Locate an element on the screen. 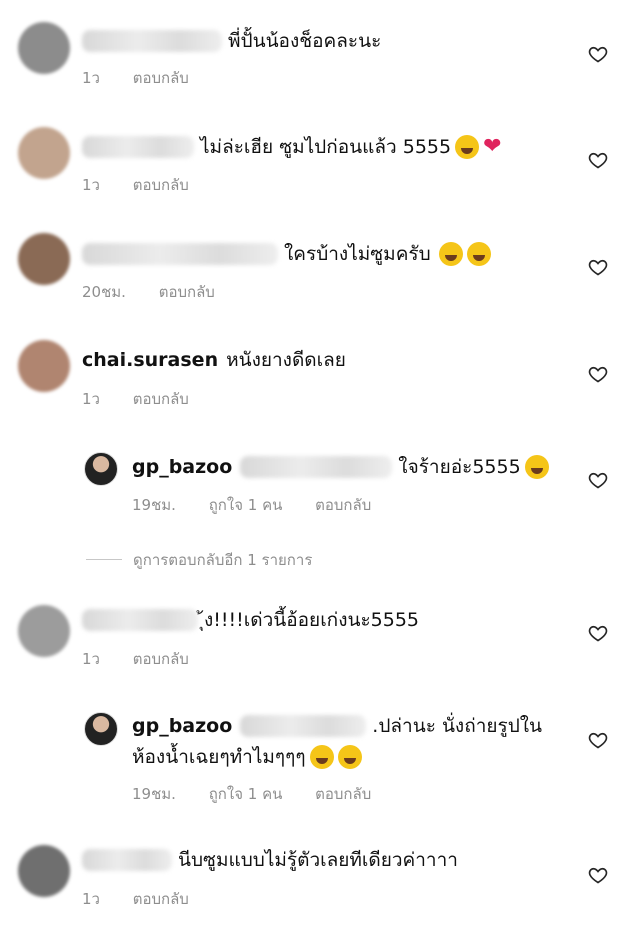 The height and width of the screenshot is (931, 640). comment-text: .ปล่านะ นั่งถ่ายรูปใน is located at coordinates (457, 726).